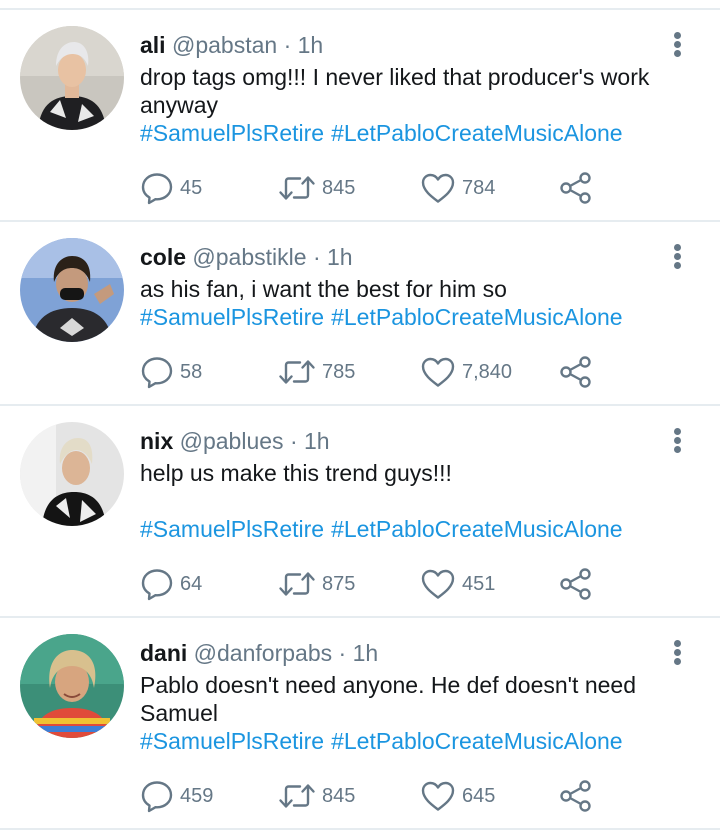 This screenshot has width=720, height=834. I want to click on like-button: 784, so click(457, 188).